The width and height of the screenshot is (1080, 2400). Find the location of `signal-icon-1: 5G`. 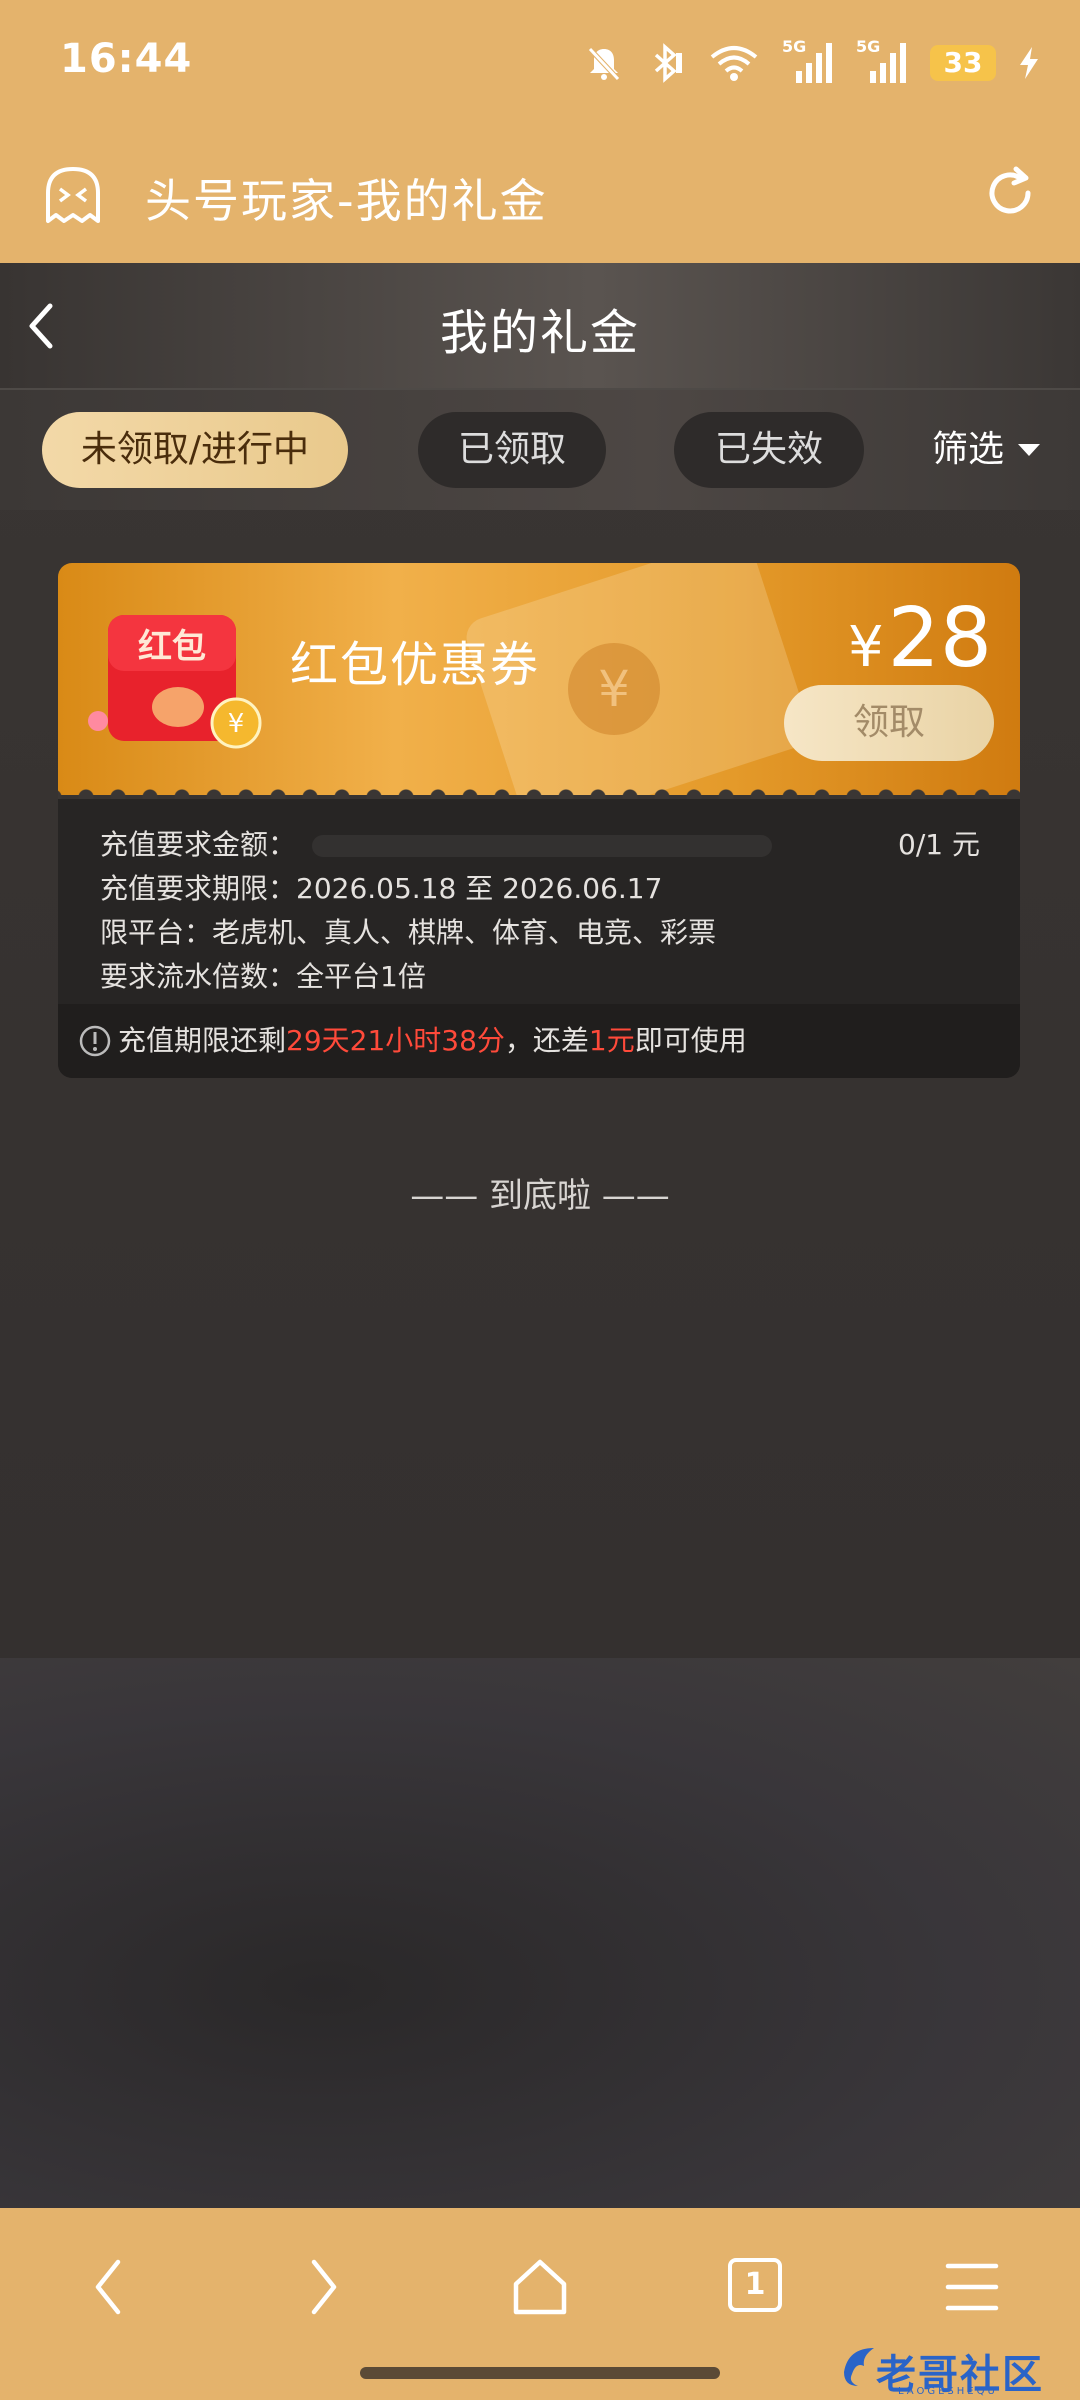

signal-icon-1: 5G is located at coordinates (808, 61).